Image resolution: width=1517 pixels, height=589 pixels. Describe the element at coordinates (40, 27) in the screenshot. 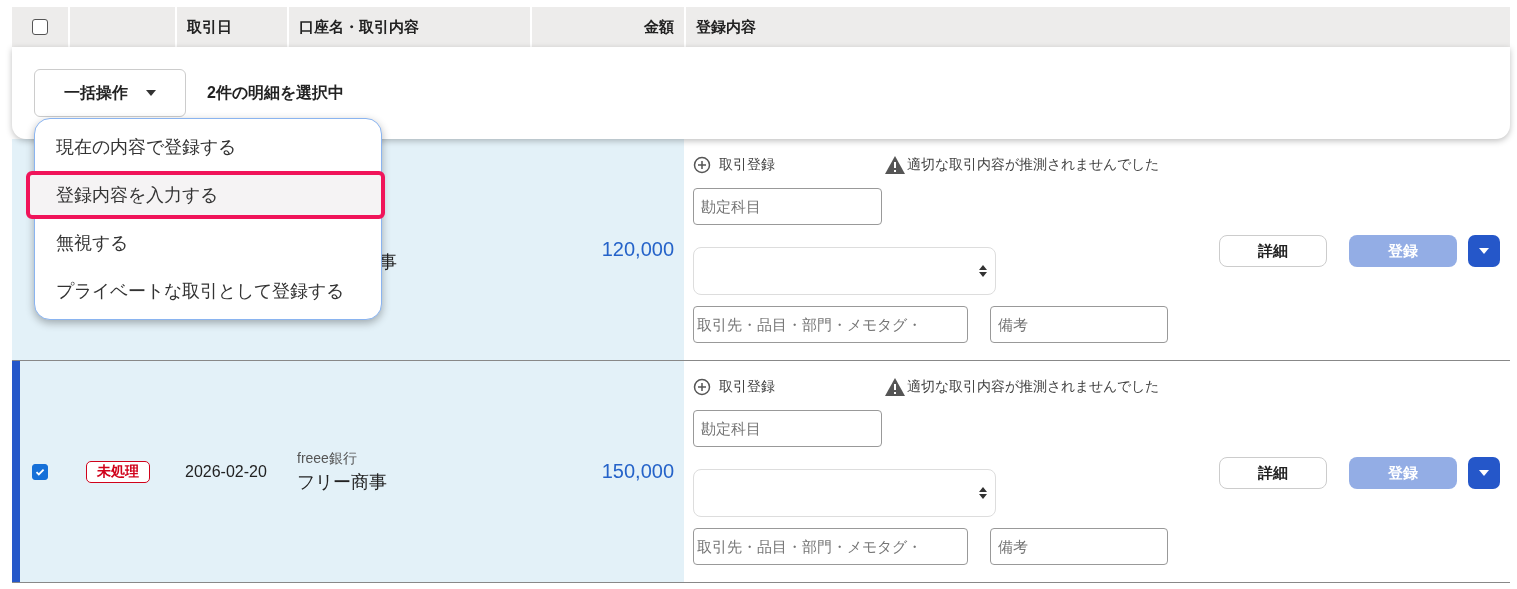

I see `select-all-checkbox` at that location.